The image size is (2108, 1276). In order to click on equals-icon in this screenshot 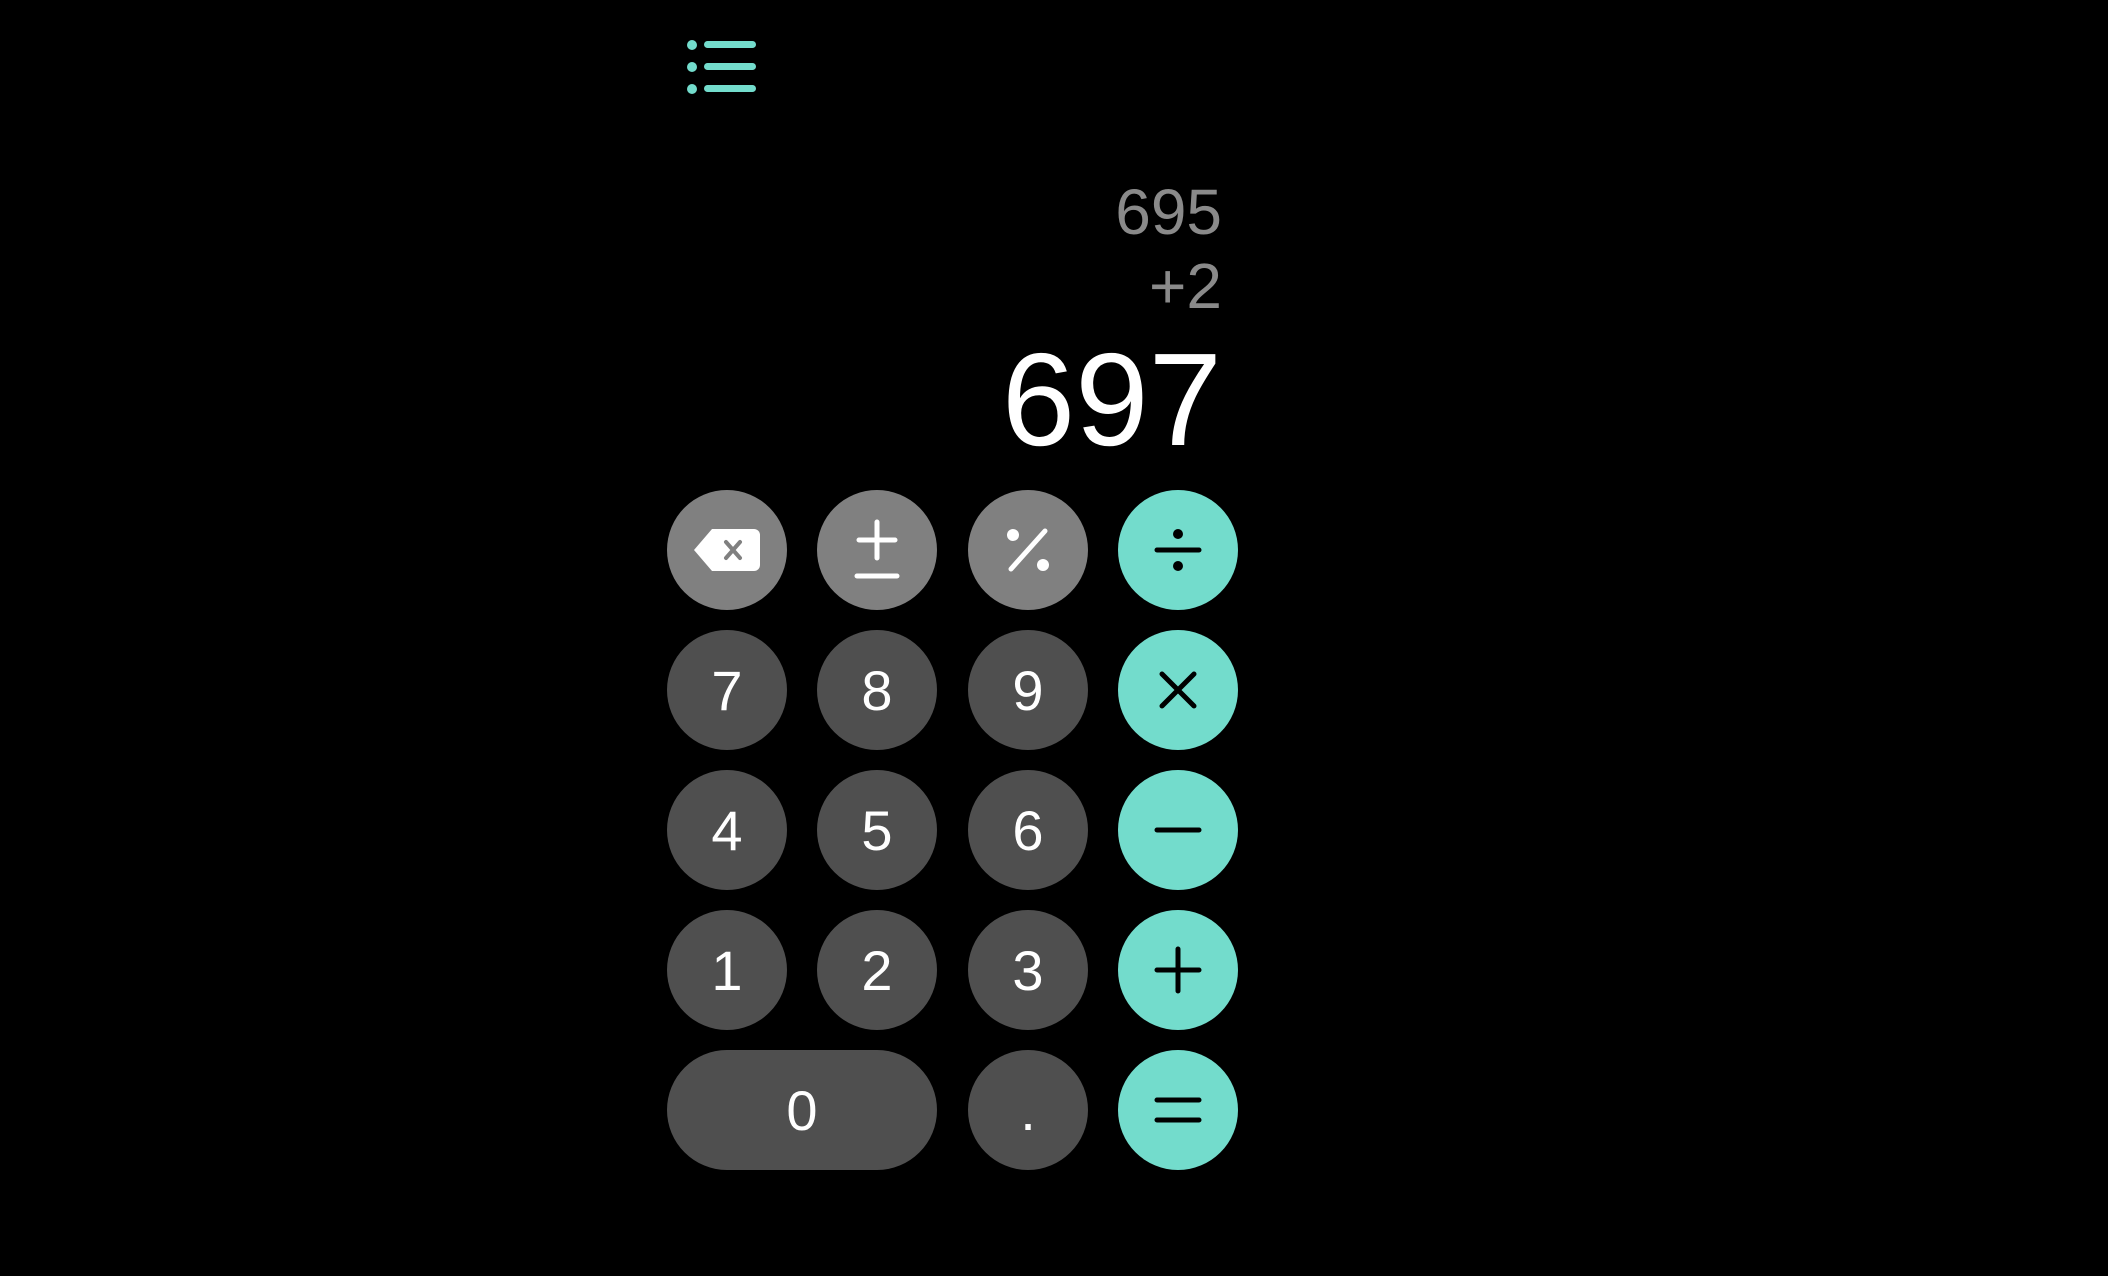, I will do `click(1178, 1110)`.